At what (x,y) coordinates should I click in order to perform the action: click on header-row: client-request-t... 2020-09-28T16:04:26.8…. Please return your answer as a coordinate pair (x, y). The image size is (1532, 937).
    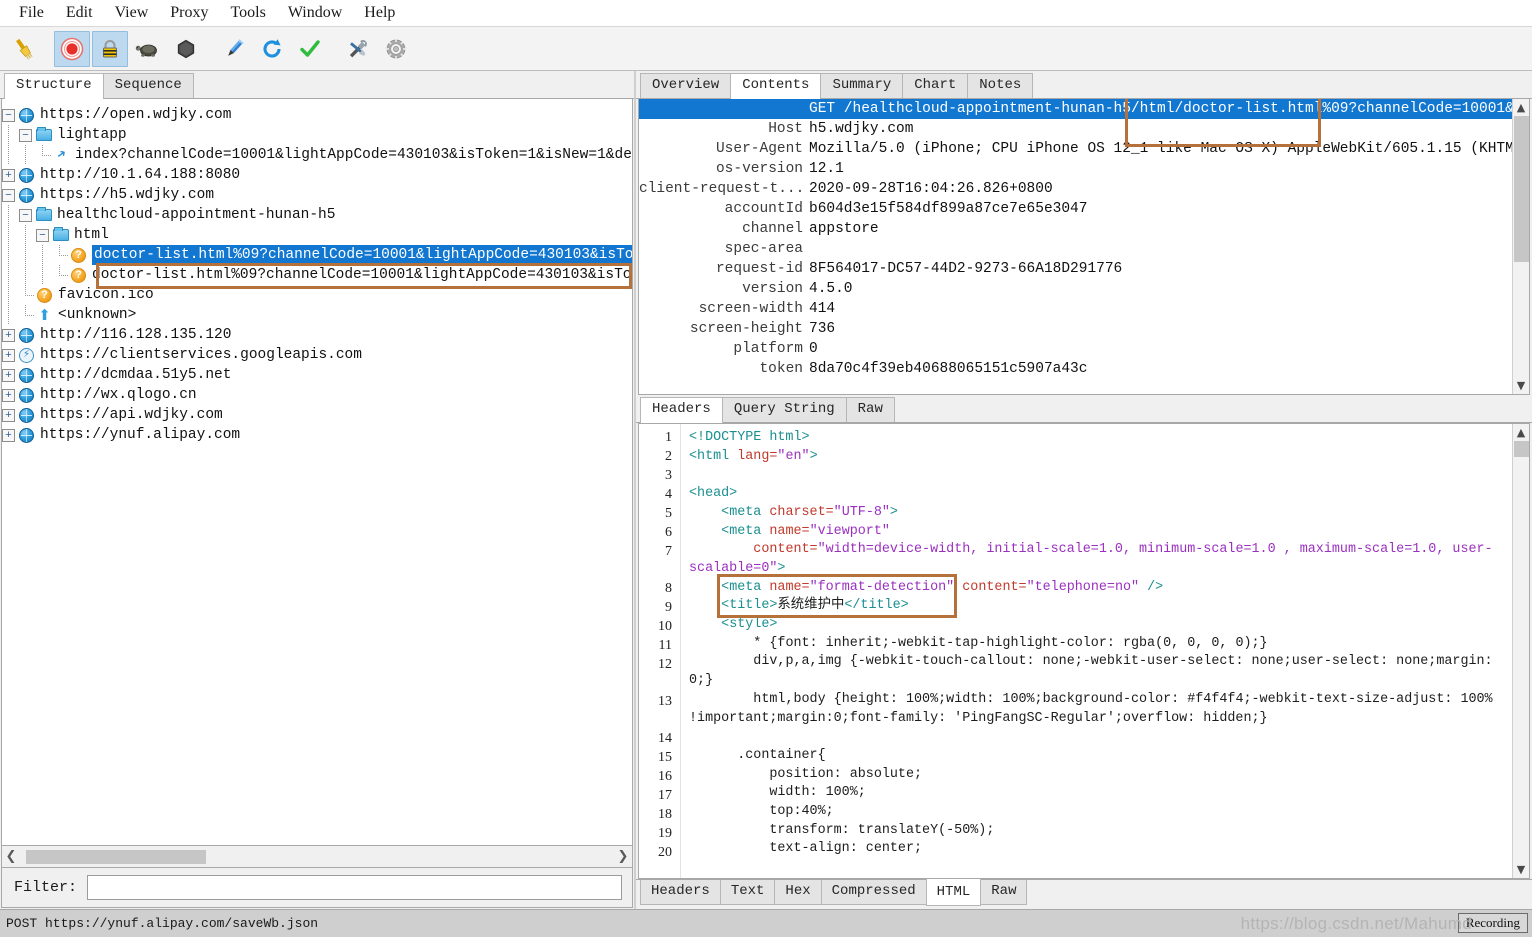
    Looking at the image, I should click on (1075, 189).